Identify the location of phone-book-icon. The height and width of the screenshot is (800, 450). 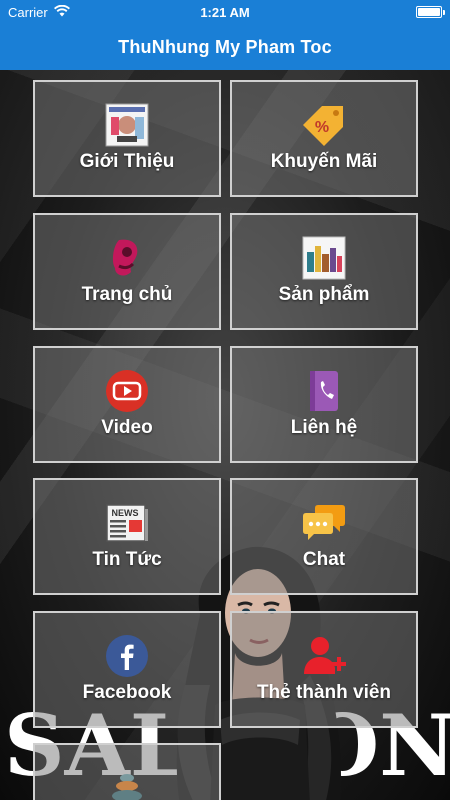
(324, 391).